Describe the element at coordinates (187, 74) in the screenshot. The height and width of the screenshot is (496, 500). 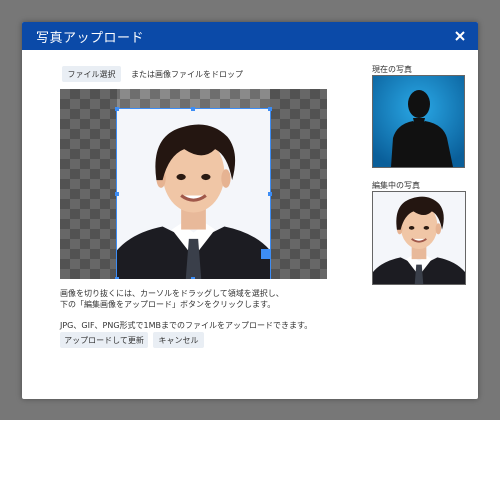
I see `drop-hint: または画像ファイルをドロップ` at that location.